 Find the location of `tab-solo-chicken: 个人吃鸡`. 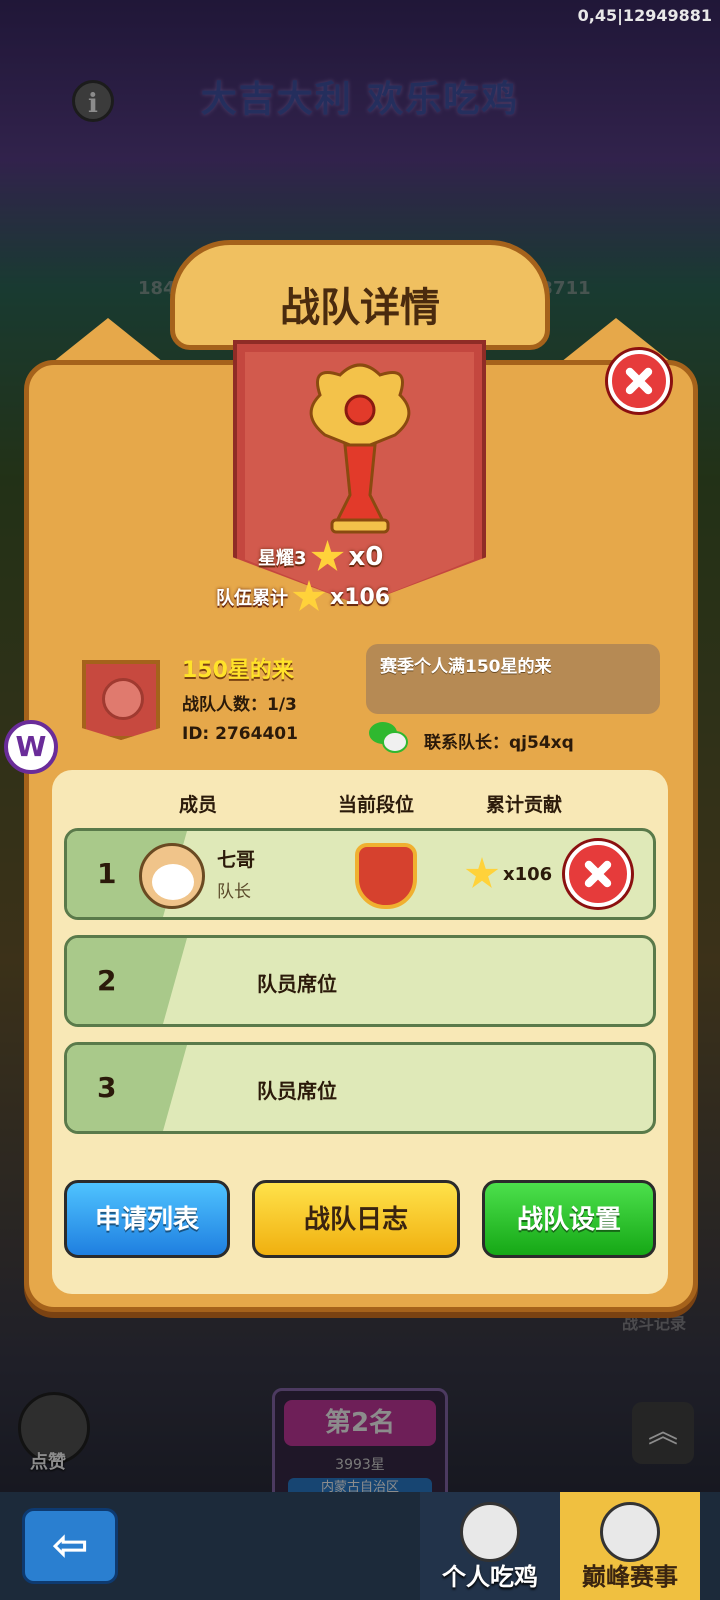

tab-solo-chicken: 个人吃鸡 is located at coordinates (490, 1546).